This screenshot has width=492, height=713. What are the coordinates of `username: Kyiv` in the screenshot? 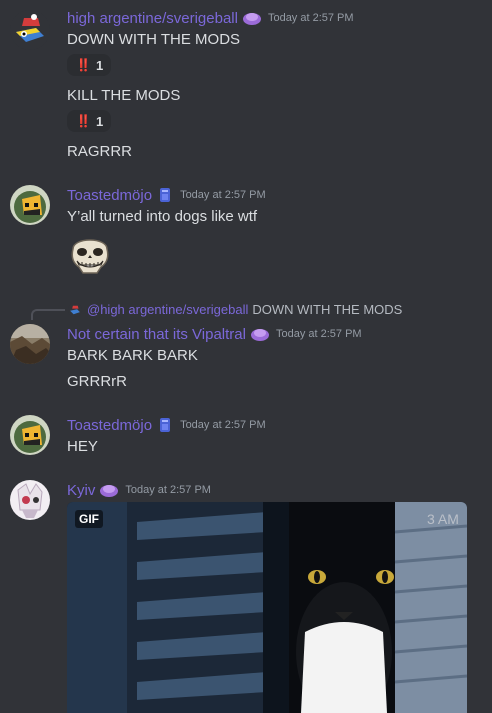 It's located at (81, 490).